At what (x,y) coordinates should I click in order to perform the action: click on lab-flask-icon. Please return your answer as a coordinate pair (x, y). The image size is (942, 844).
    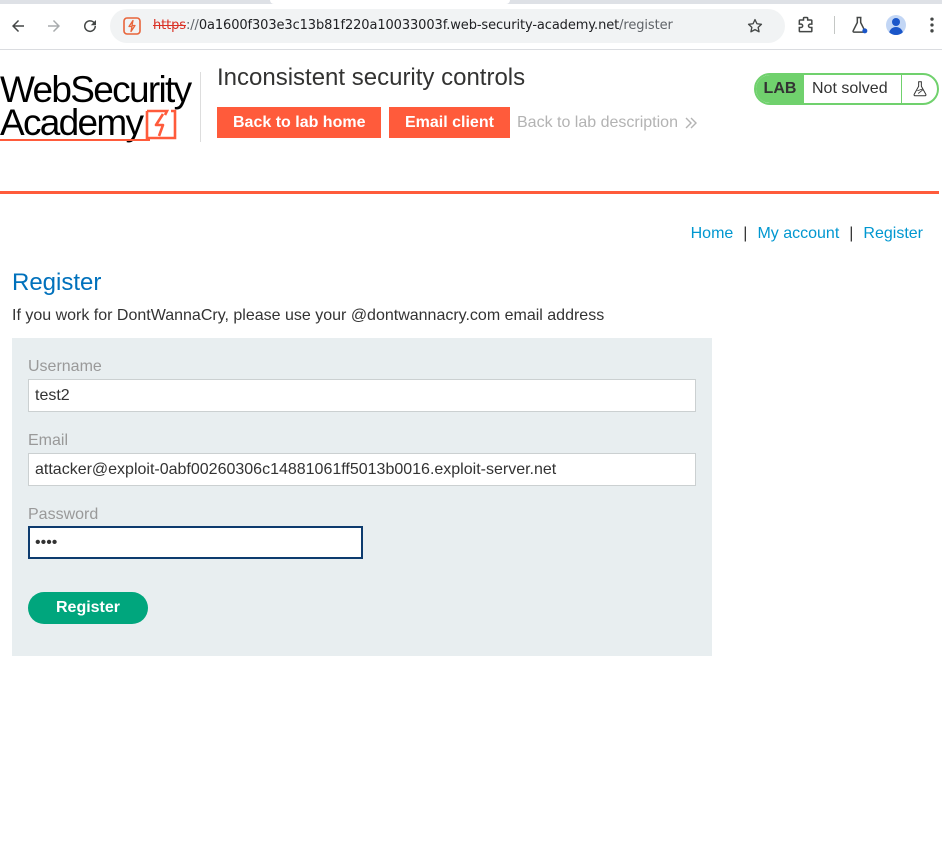
    Looking at the image, I should click on (919, 89).